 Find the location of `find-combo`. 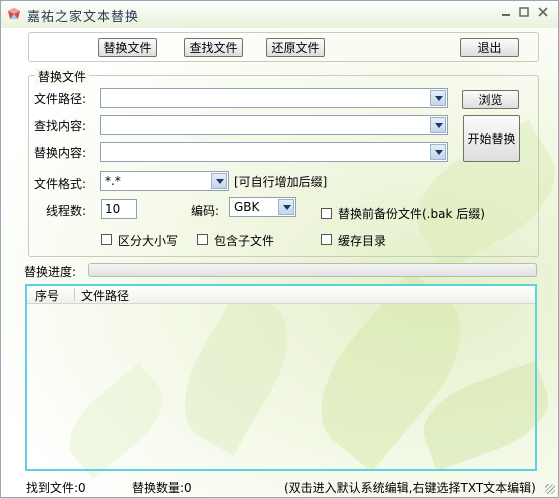

find-combo is located at coordinates (274, 125).